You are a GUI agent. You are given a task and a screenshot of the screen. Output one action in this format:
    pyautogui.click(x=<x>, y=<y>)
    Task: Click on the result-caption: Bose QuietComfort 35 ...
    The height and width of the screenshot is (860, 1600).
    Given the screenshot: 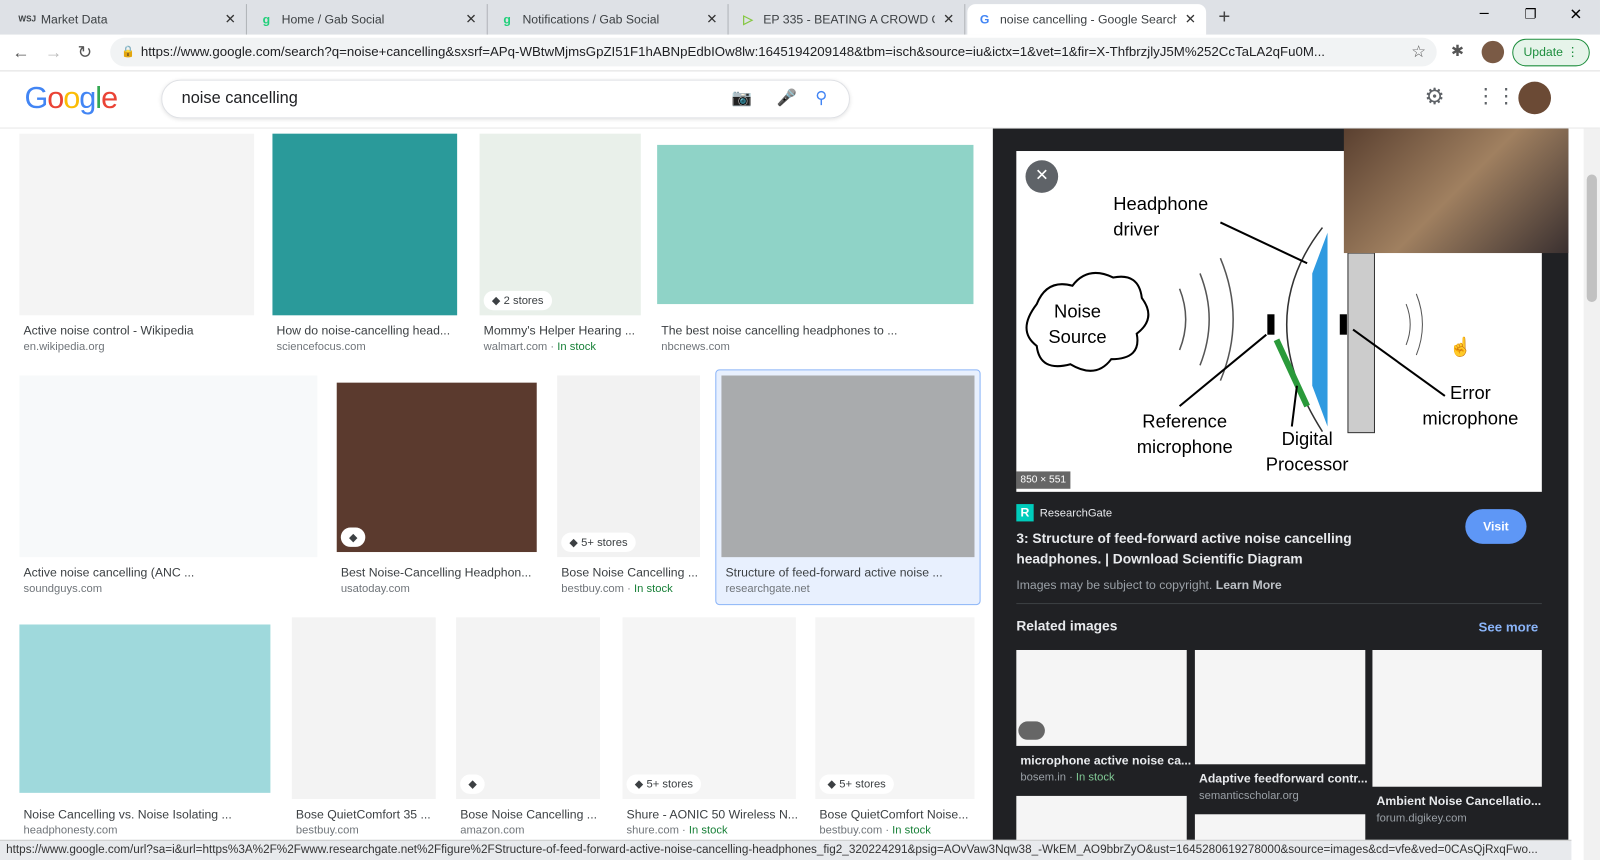 What is the action you would take?
    pyautogui.click(x=368, y=814)
    